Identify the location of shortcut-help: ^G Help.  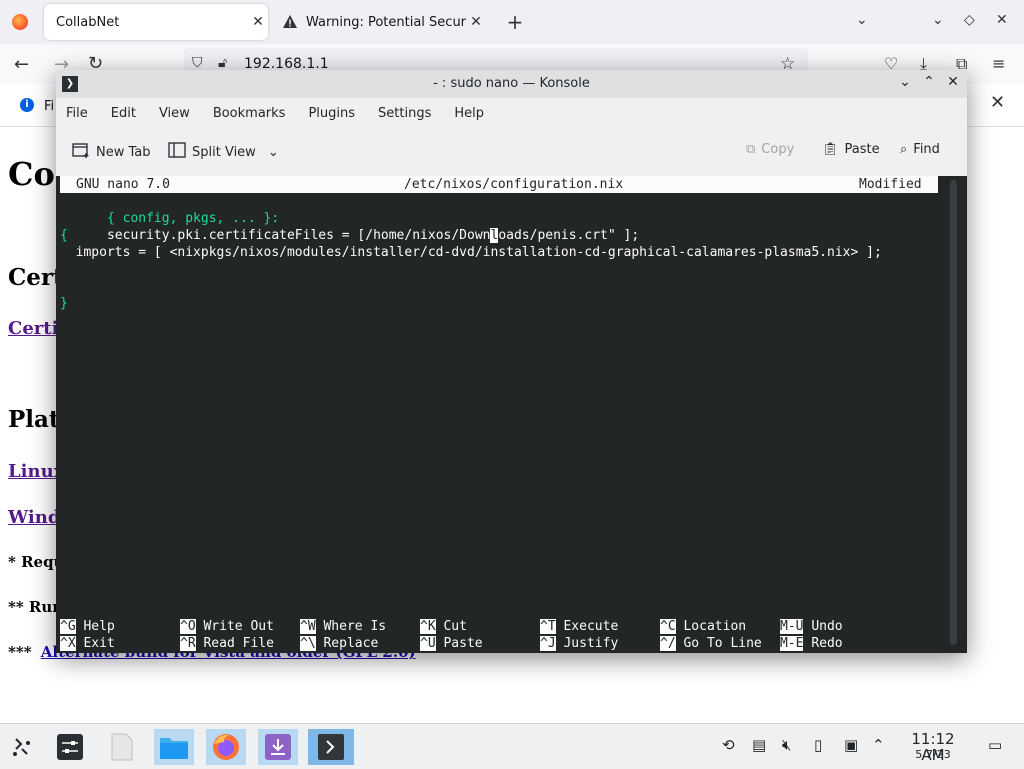
(87, 626).